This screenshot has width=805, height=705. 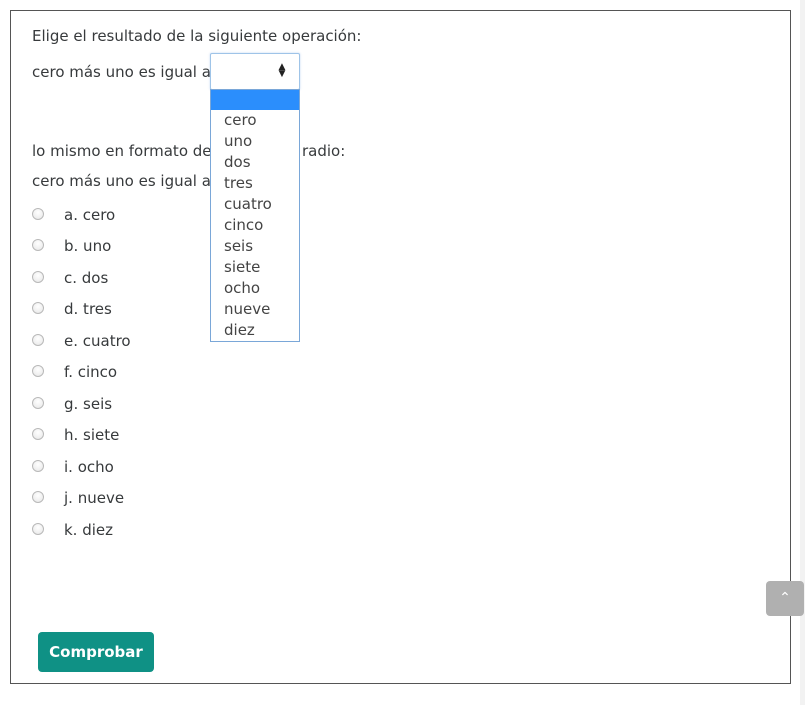 What do you see at coordinates (255, 120) in the screenshot?
I see `dropdown-option: cero` at bounding box center [255, 120].